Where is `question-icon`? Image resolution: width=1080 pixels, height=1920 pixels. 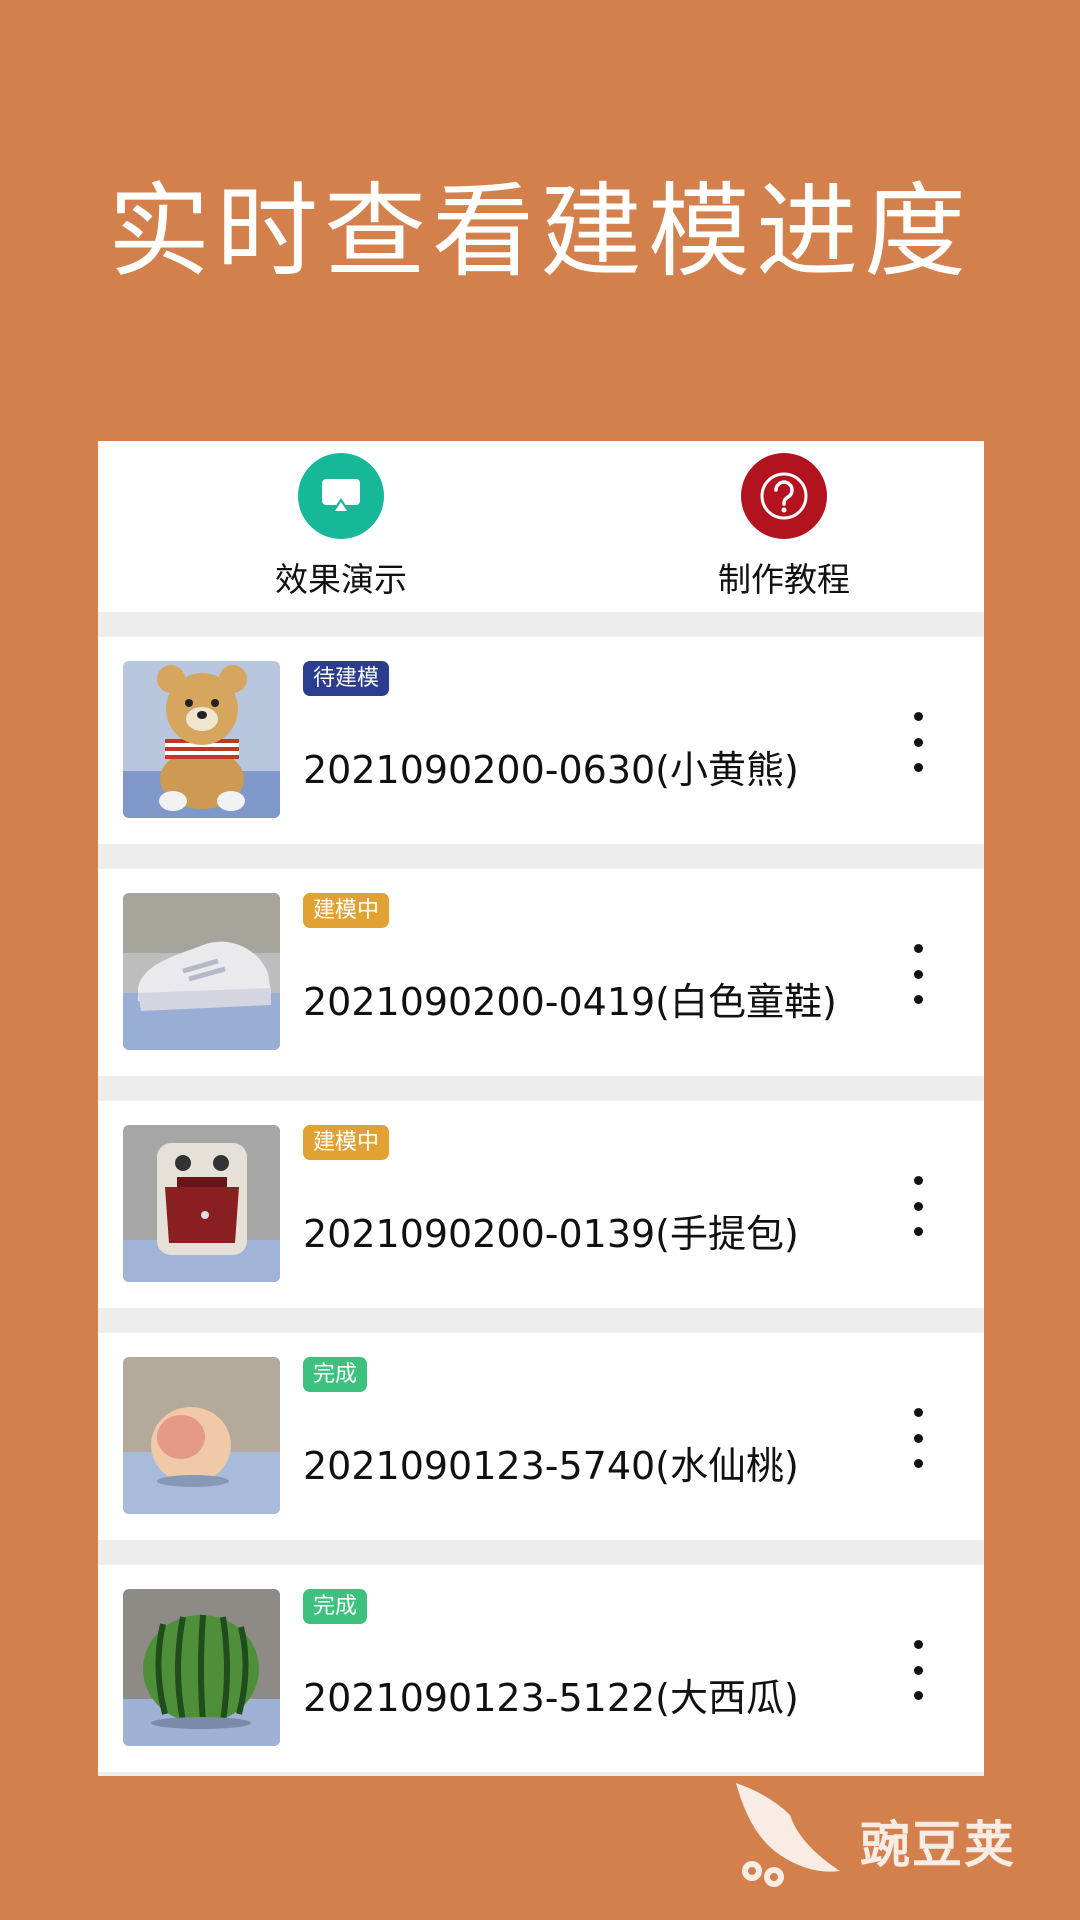
question-icon is located at coordinates (784, 496).